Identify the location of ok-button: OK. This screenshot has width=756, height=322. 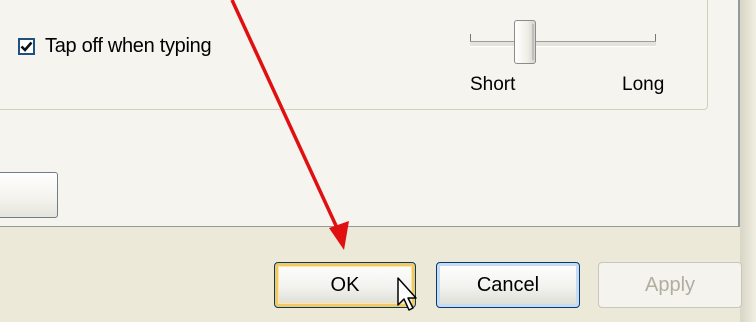
(345, 285).